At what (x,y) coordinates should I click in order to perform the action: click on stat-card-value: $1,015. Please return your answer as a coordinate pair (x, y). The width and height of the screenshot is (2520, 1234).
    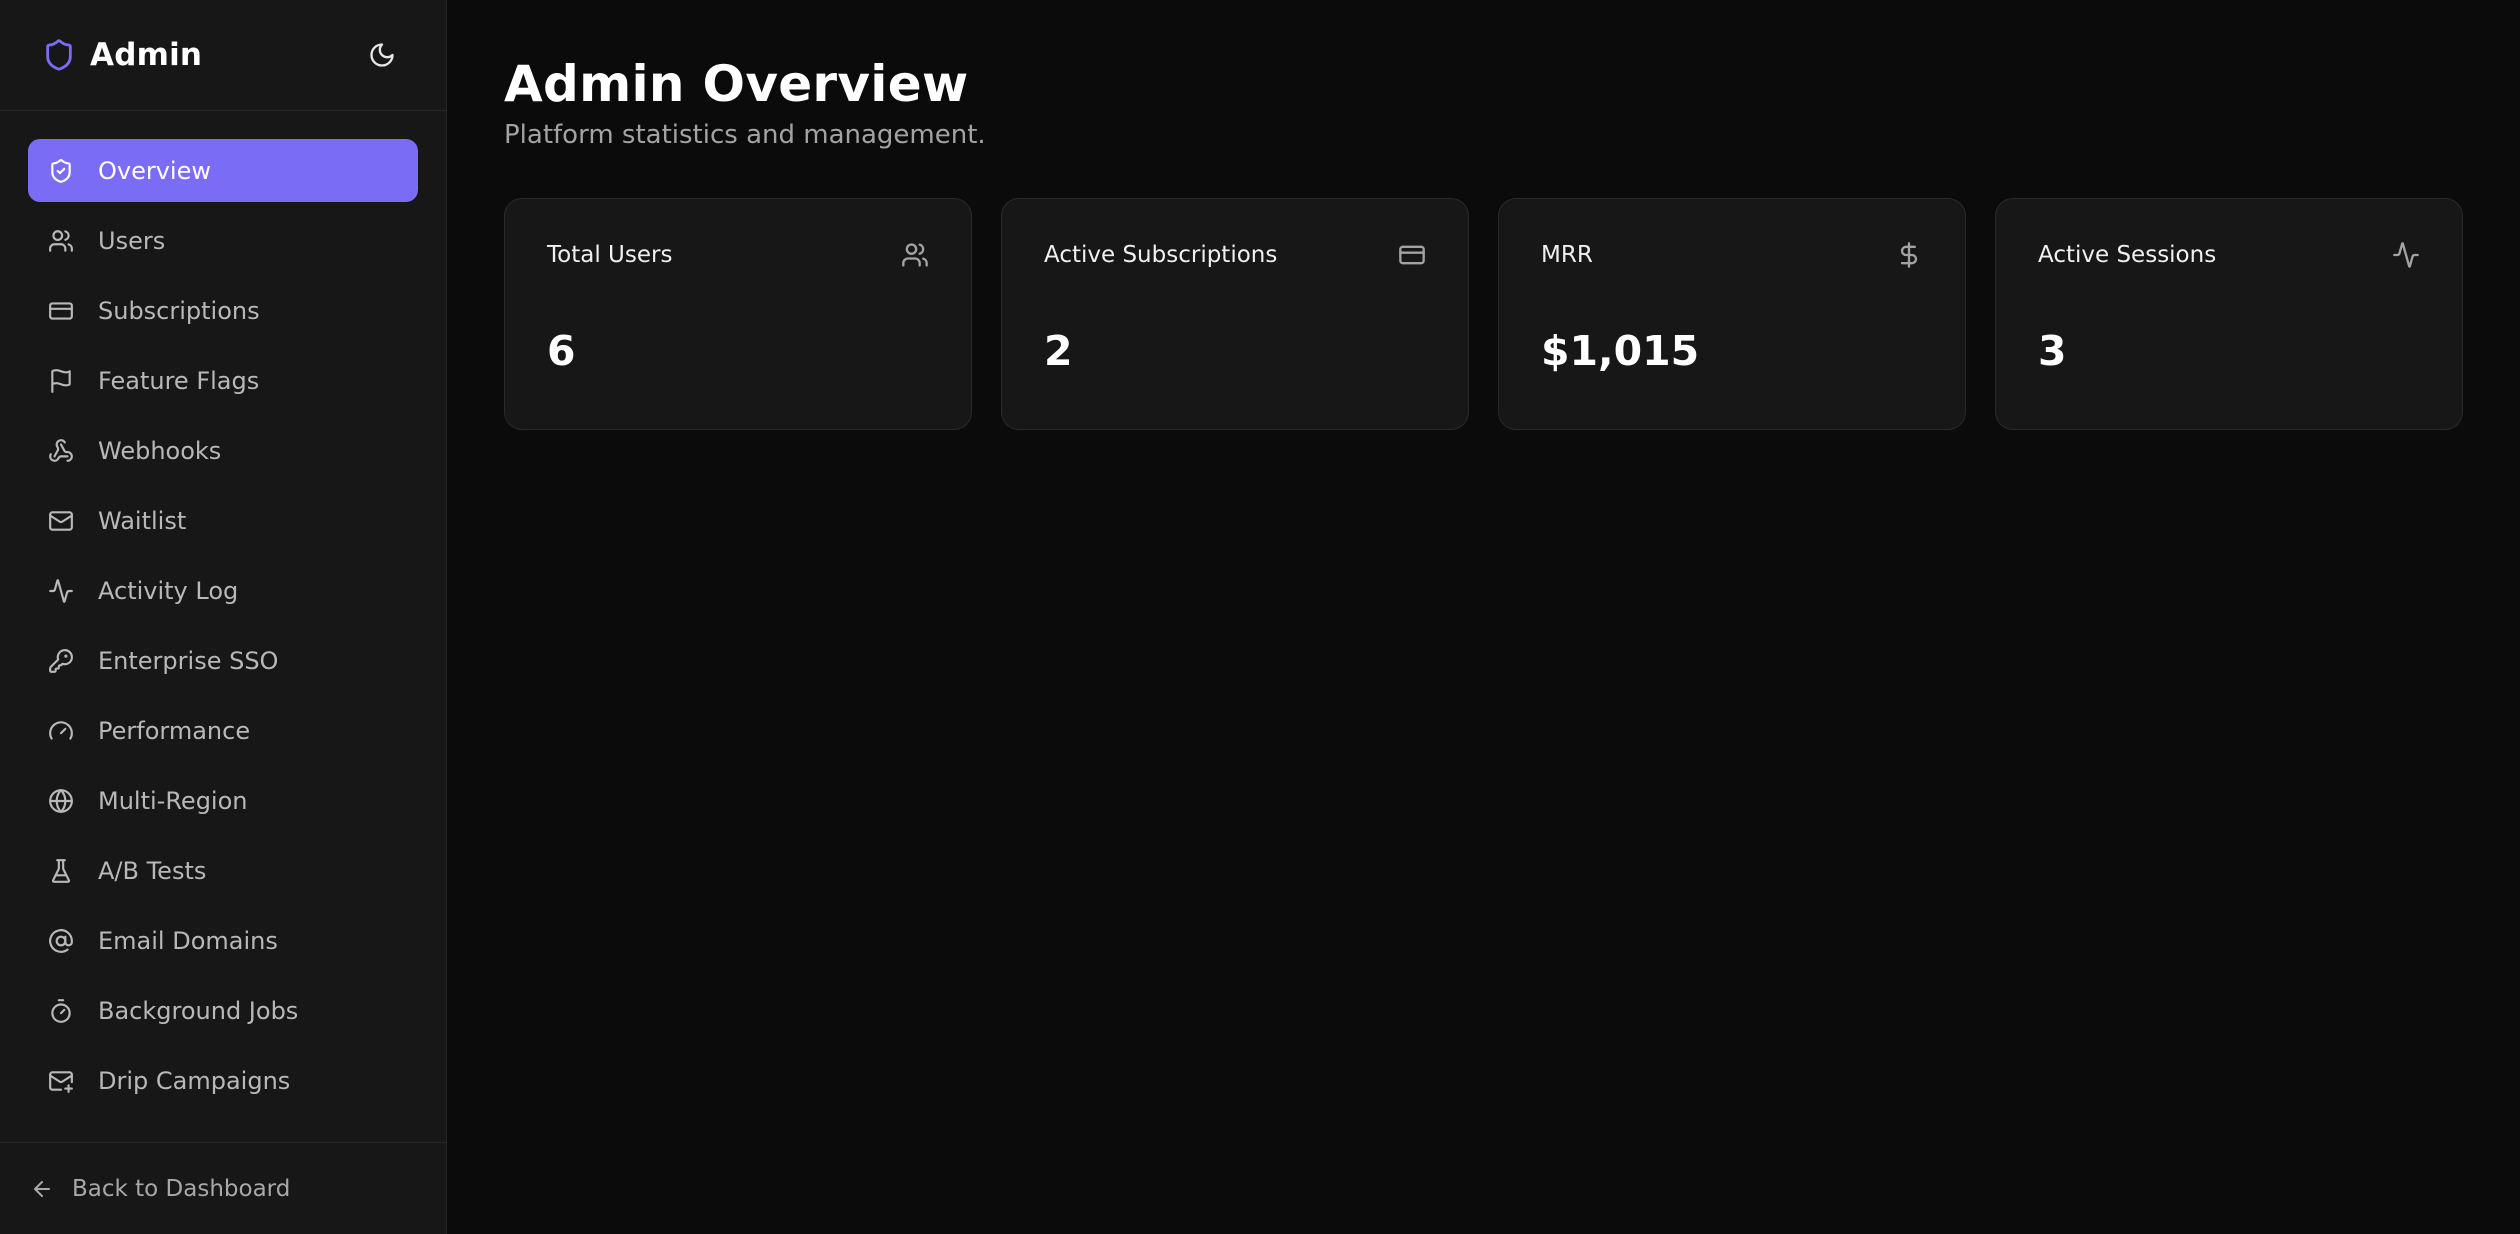
    Looking at the image, I should click on (1620, 351).